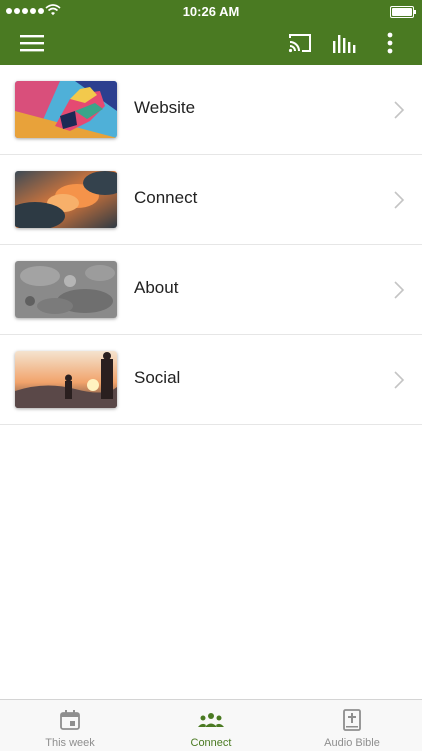  What do you see at coordinates (211, 290) in the screenshot?
I see `list-item-about: About` at bounding box center [211, 290].